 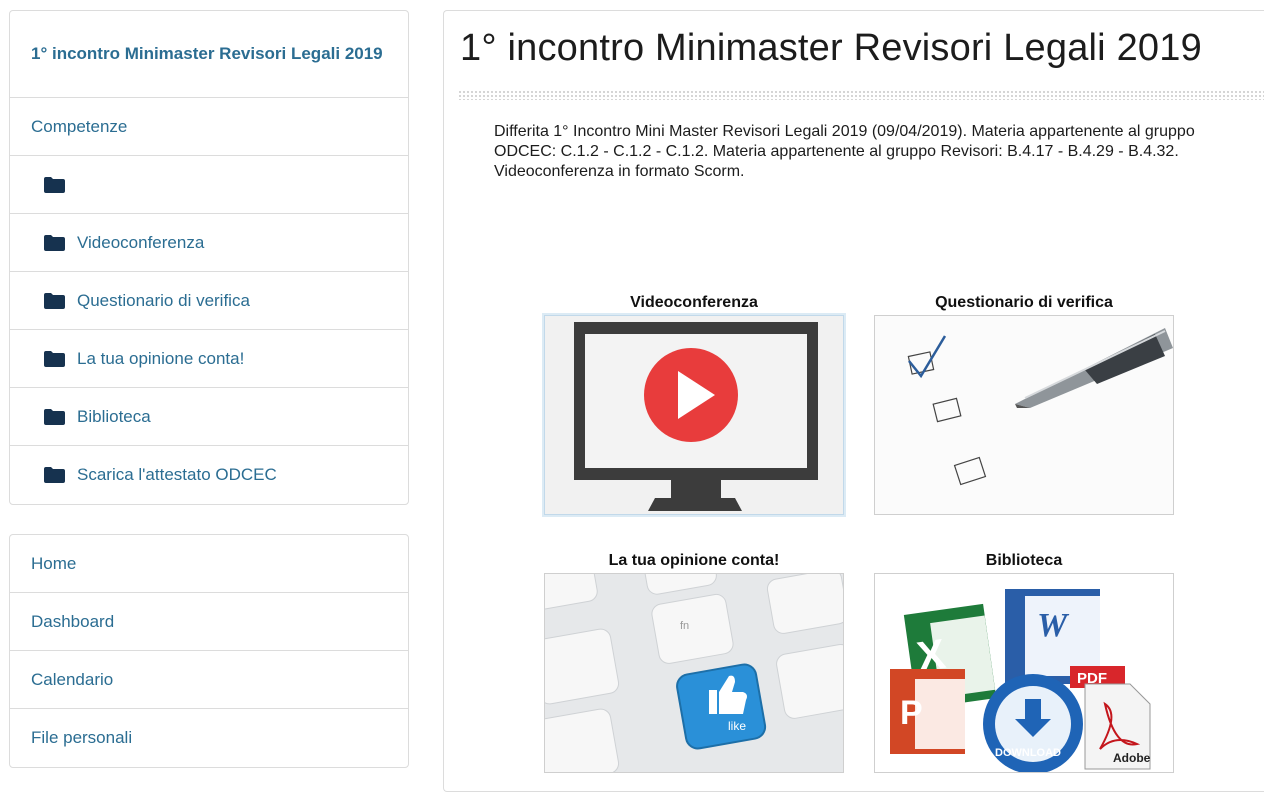 I want to click on tile-label: Videoconferenza, so click(x=694, y=302).